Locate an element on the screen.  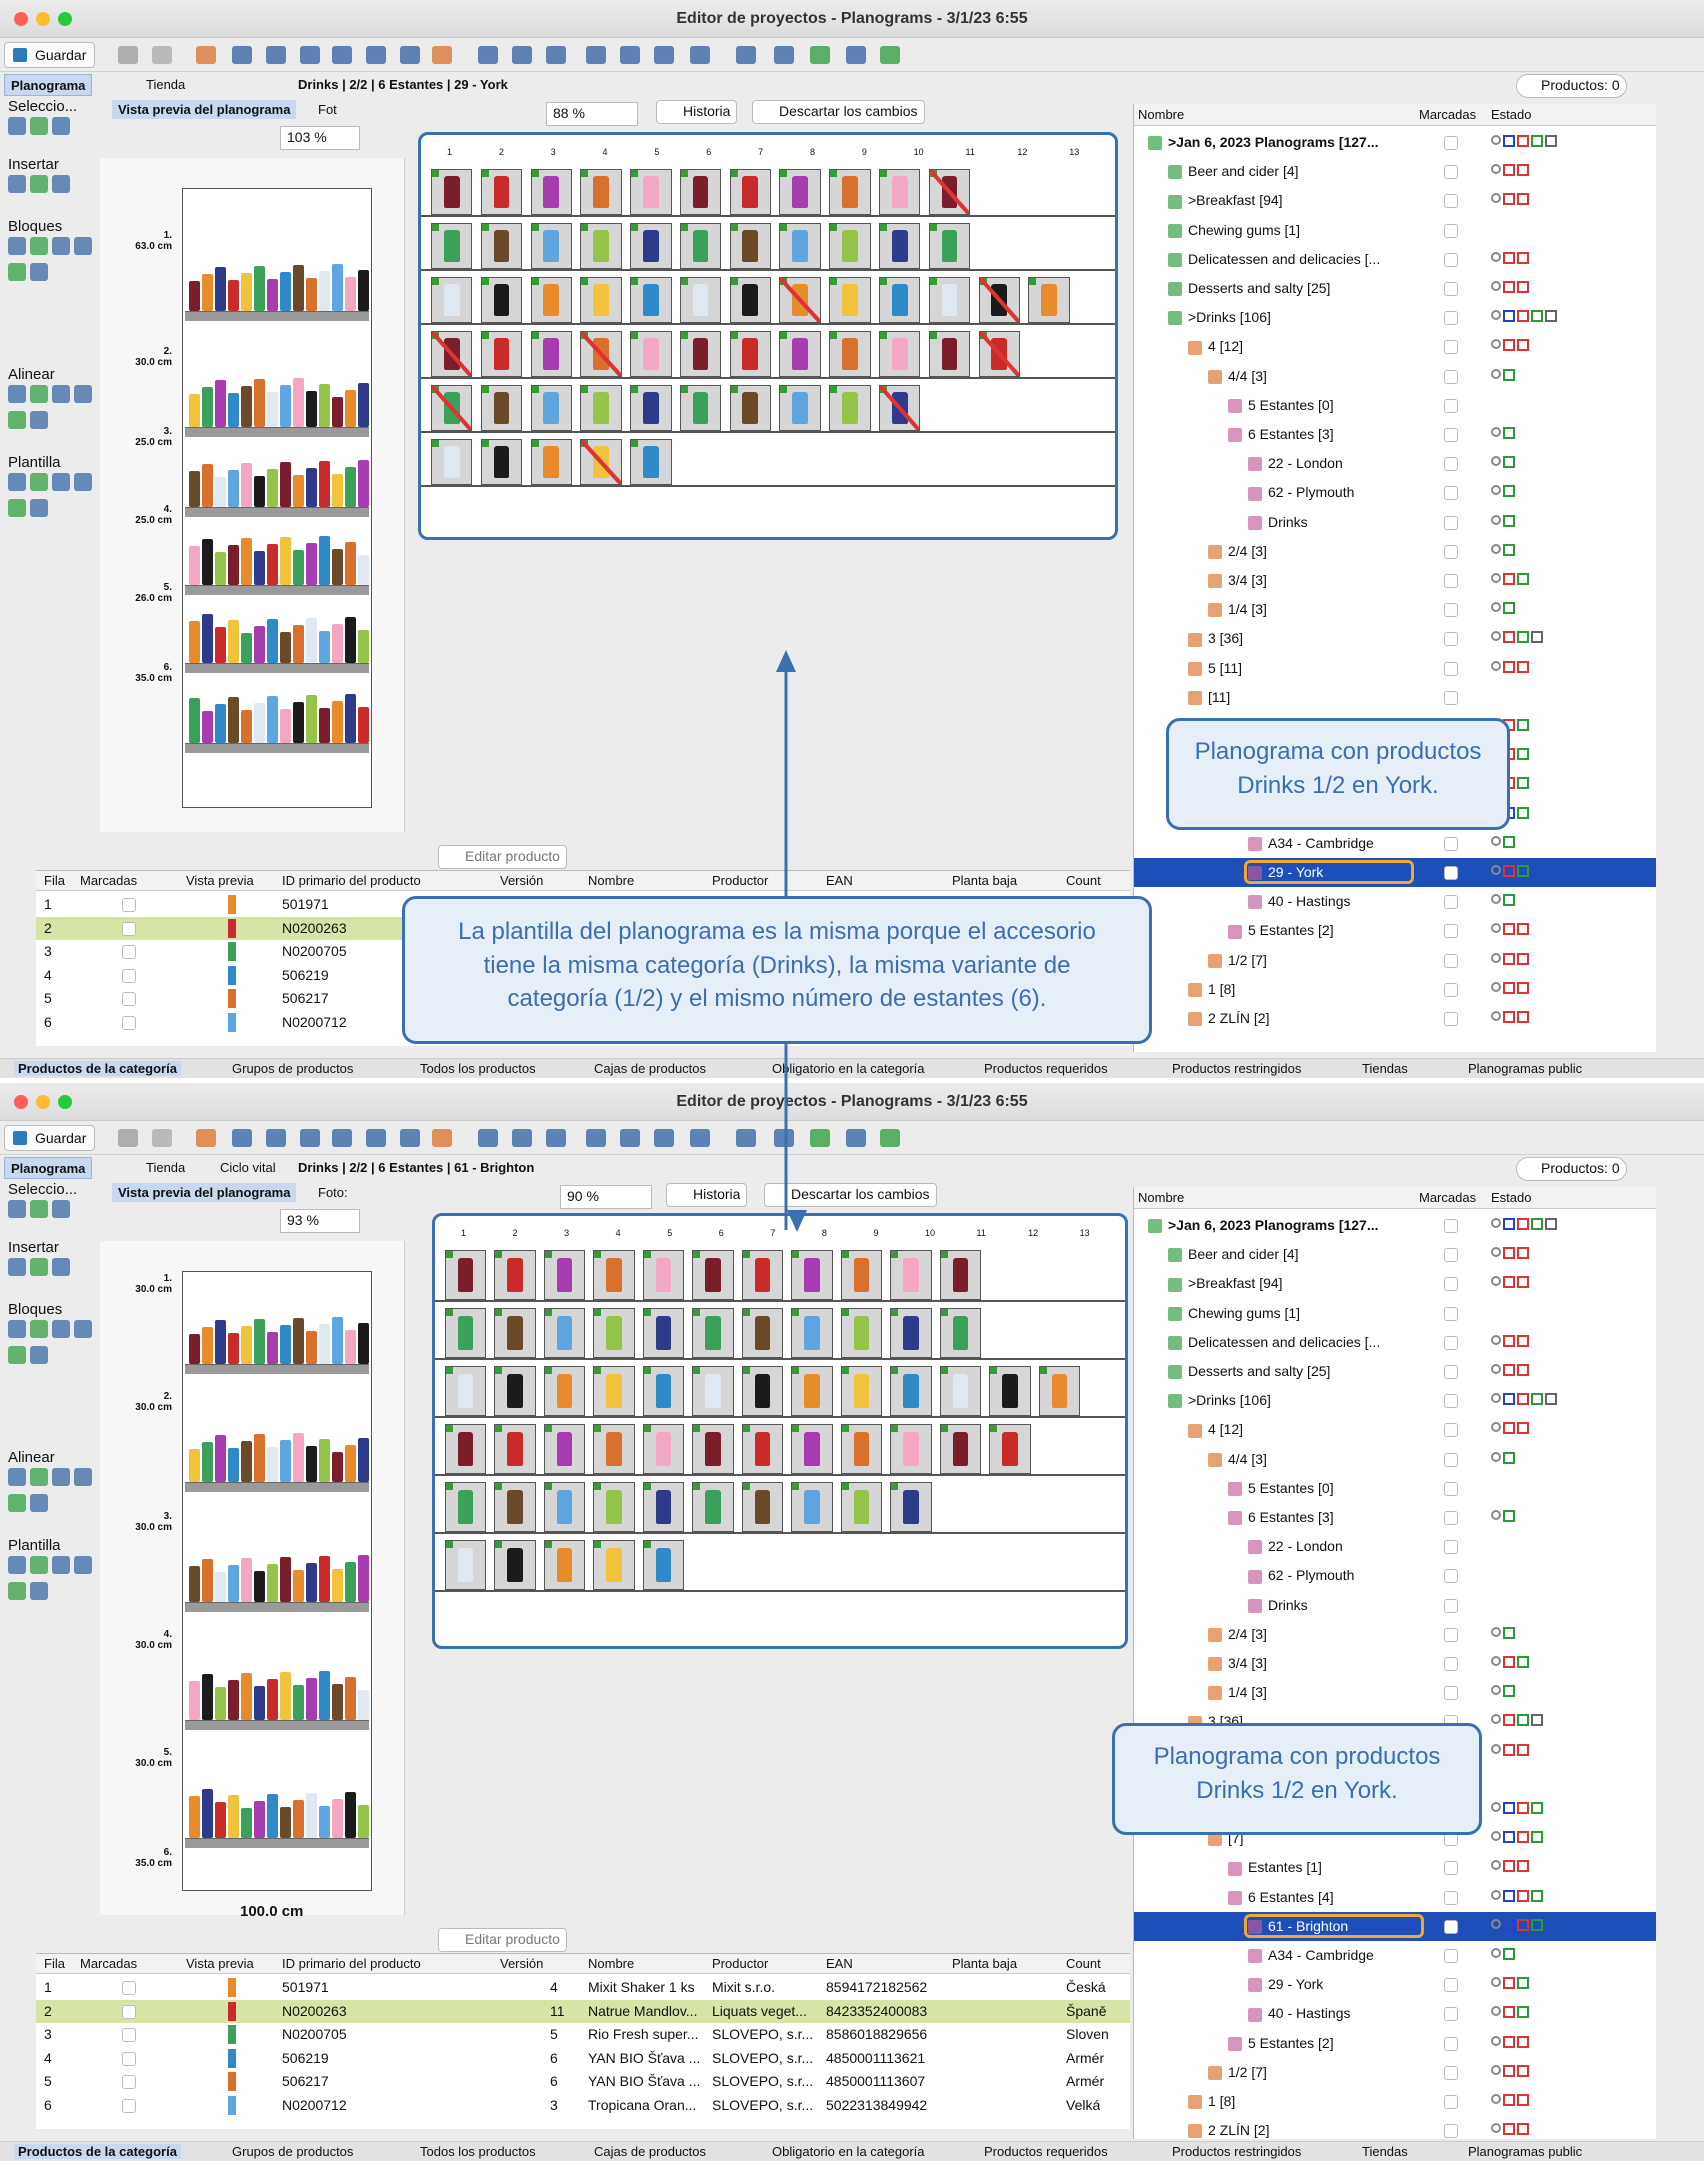
tree-node: Drinks is located at coordinates (1395, 522).